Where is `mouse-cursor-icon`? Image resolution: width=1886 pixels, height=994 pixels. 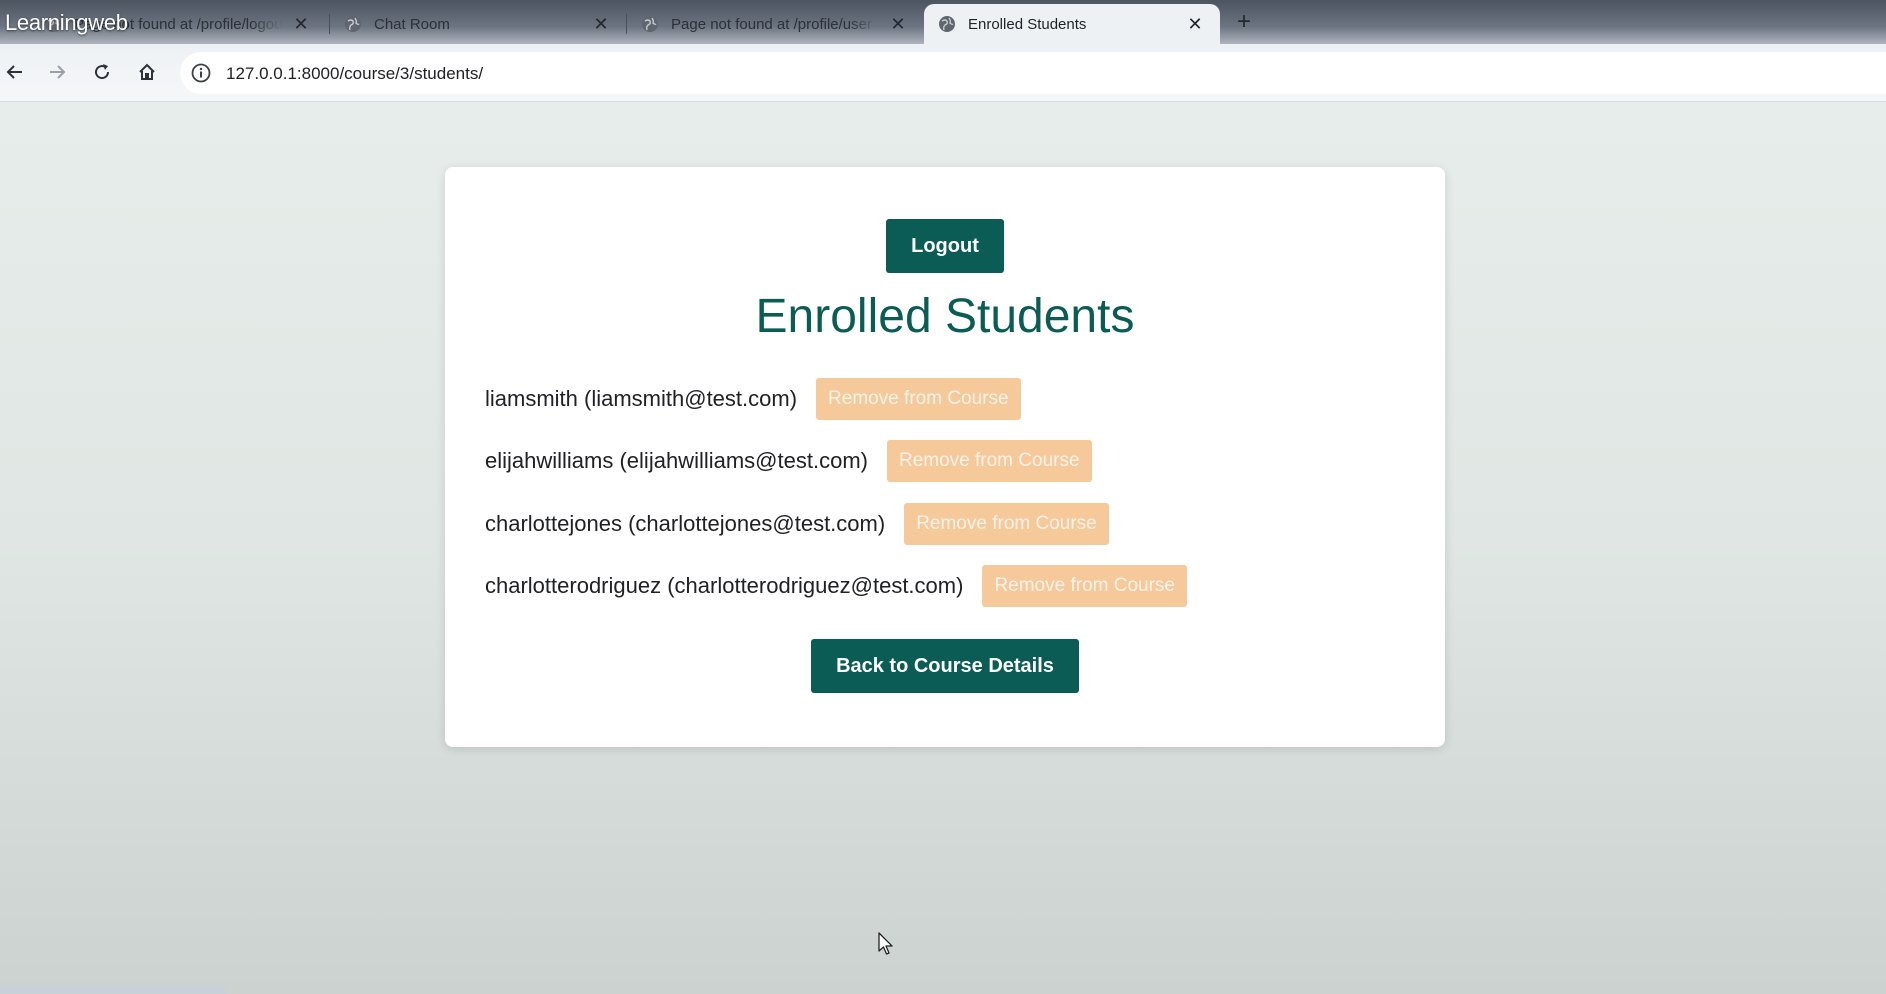 mouse-cursor-icon is located at coordinates (885, 943).